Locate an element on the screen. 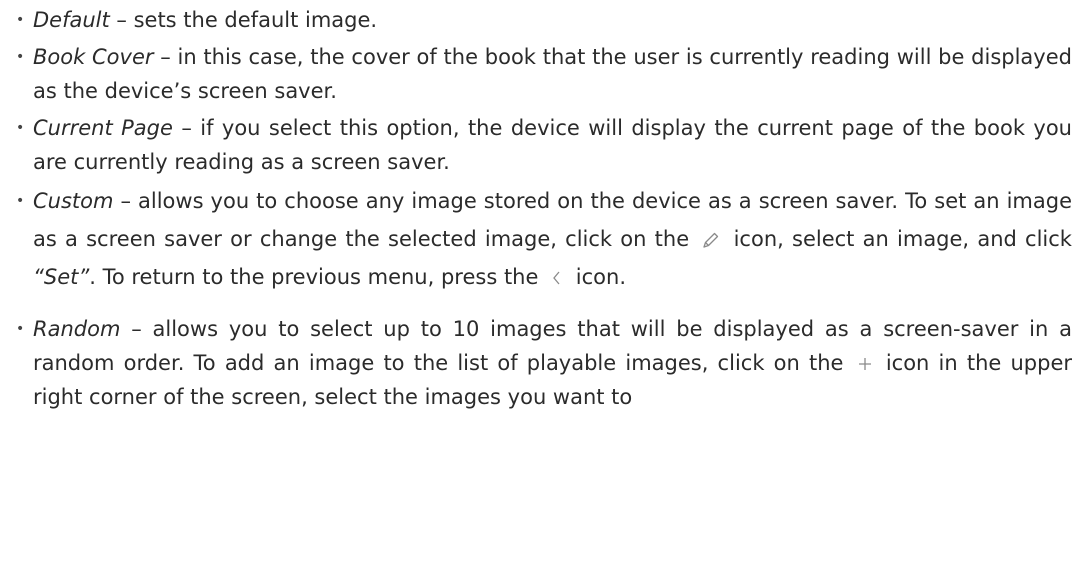  description-custom-d: icon. is located at coordinates (597, 277).